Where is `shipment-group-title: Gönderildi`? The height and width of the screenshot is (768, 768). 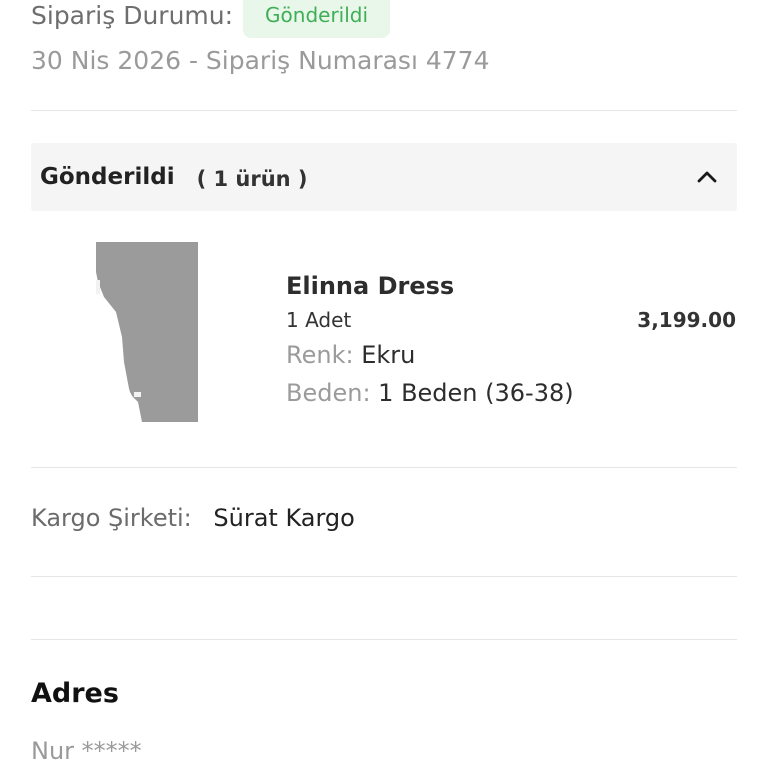 shipment-group-title: Gönderildi is located at coordinates (107, 177).